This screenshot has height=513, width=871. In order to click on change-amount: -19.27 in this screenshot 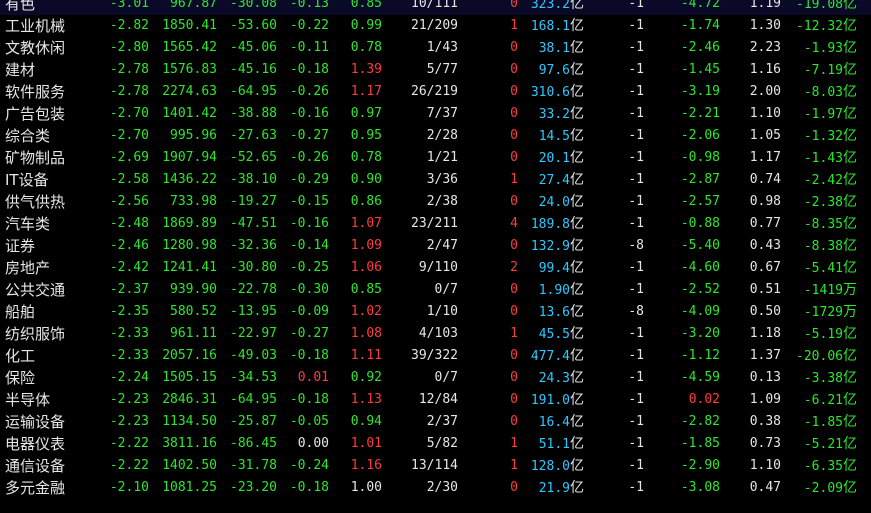, I will do `click(253, 201)`.